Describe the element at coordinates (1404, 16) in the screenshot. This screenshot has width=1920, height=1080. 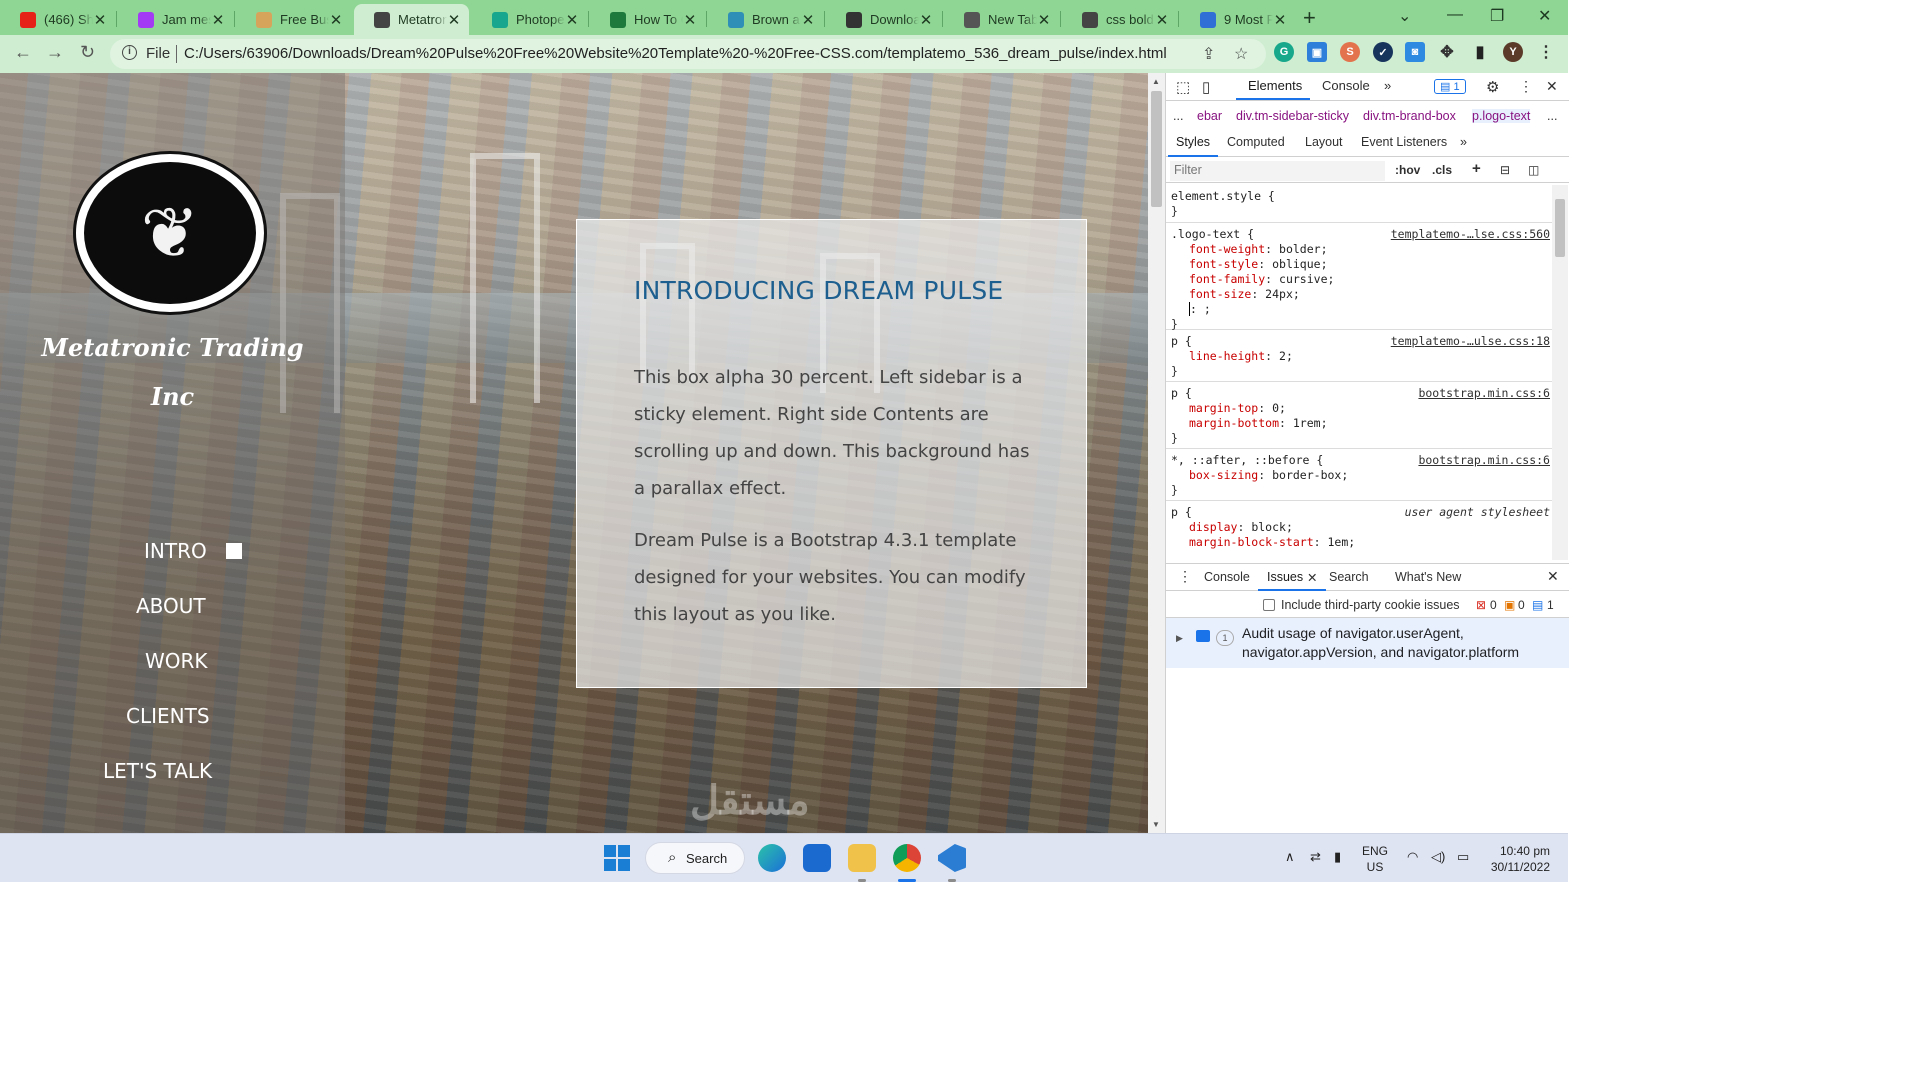
I see `tab-search-icon: ⌄` at that location.